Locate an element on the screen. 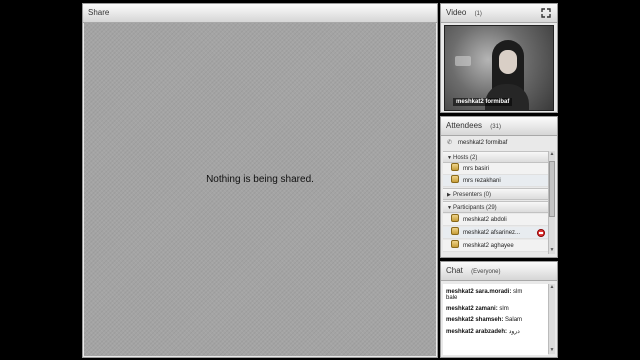  video-count: (1) is located at coordinates (478, 14).